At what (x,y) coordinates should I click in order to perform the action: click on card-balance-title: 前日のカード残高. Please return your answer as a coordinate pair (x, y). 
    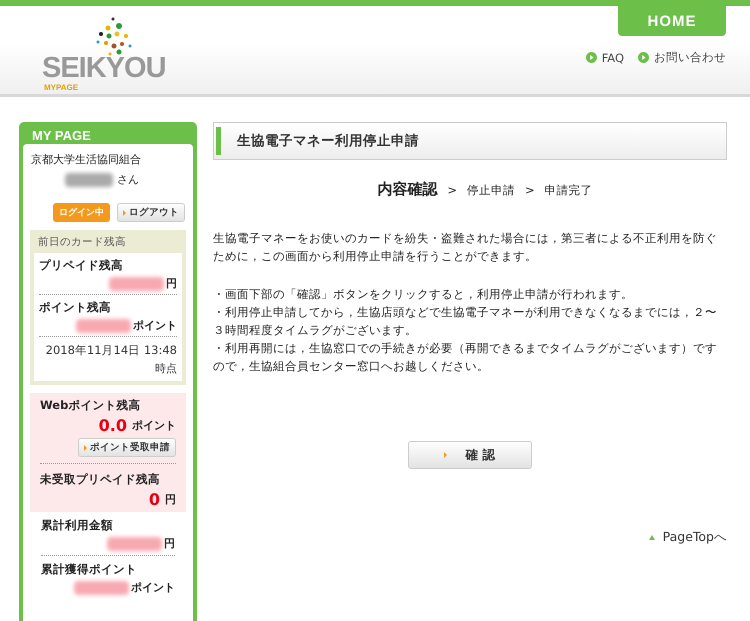
    Looking at the image, I should click on (82, 242).